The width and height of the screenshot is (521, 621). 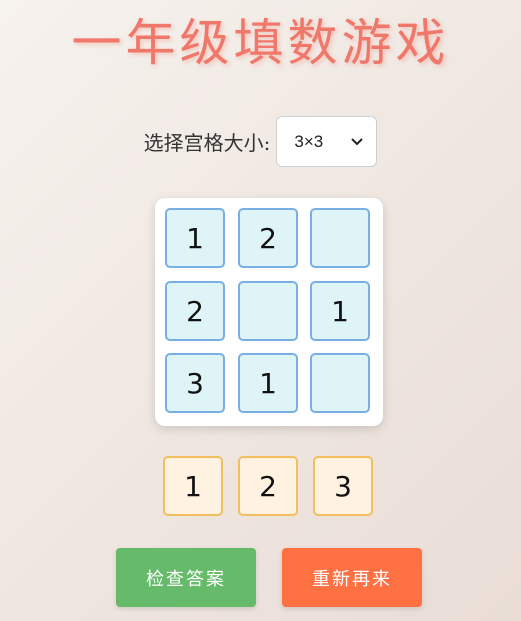 What do you see at coordinates (268, 486) in the screenshot?
I see `number-choice-2: 2` at bounding box center [268, 486].